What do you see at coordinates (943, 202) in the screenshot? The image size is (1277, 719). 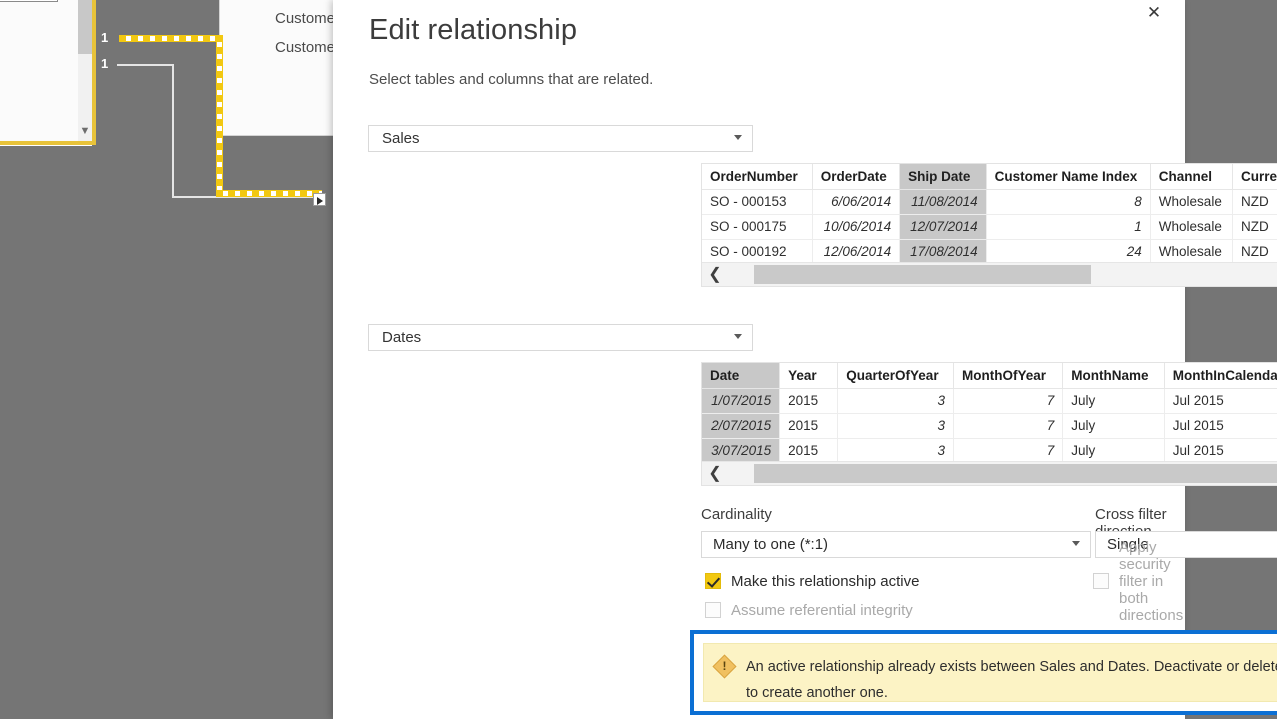 I see `table-cell: 11/08/2014` at bounding box center [943, 202].